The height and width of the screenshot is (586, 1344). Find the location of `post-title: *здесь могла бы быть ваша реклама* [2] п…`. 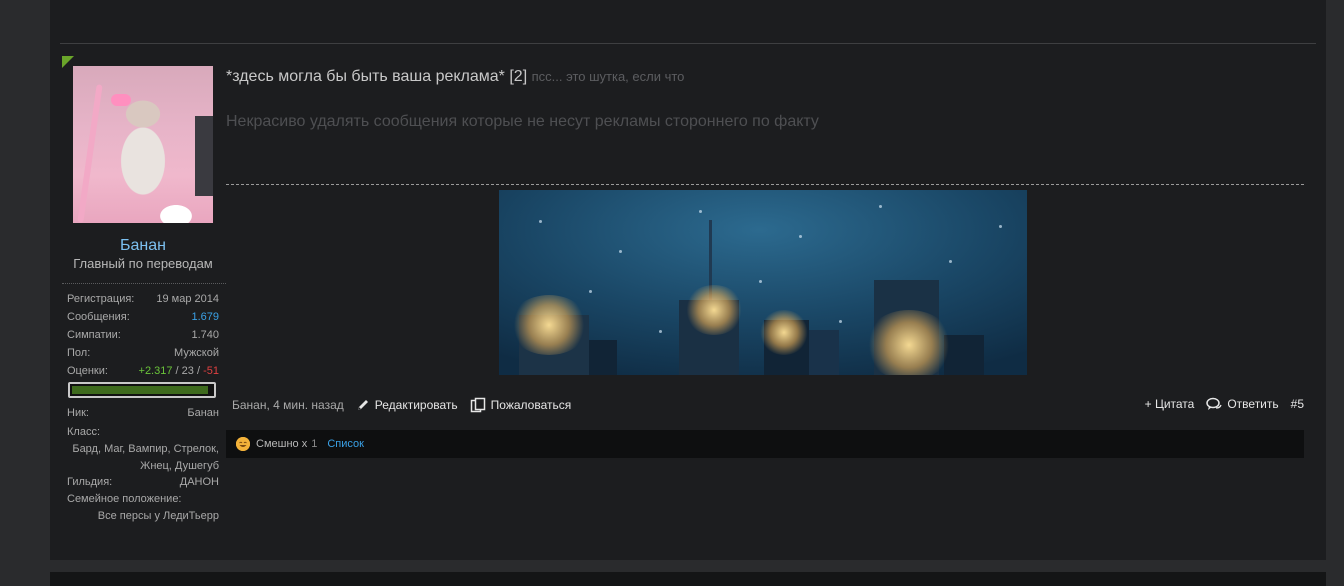

post-title: *здесь могла бы быть ваша реклама* [2] п… is located at coordinates (455, 77).